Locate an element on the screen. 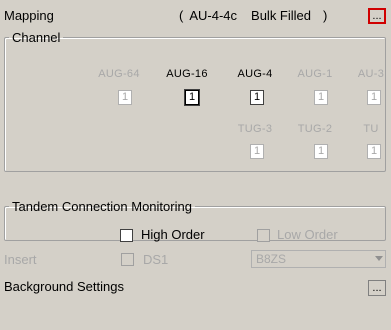 This screenshot has height=330, width=391. mapping-mode: Bulk Filled is located at coordinates (281, 15).